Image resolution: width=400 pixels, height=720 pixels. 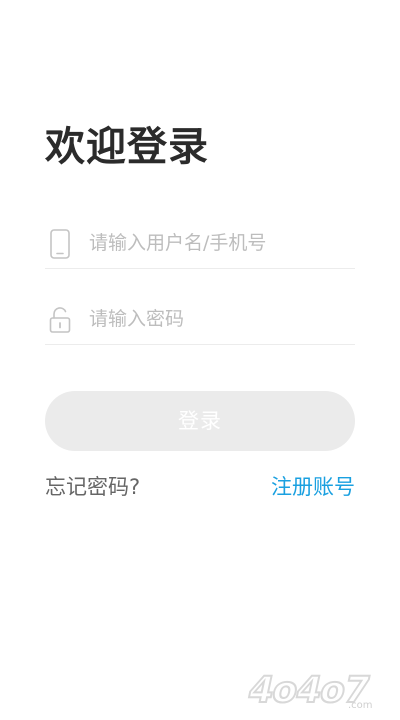 I want to click on password-field, so click(x=200, y=319).